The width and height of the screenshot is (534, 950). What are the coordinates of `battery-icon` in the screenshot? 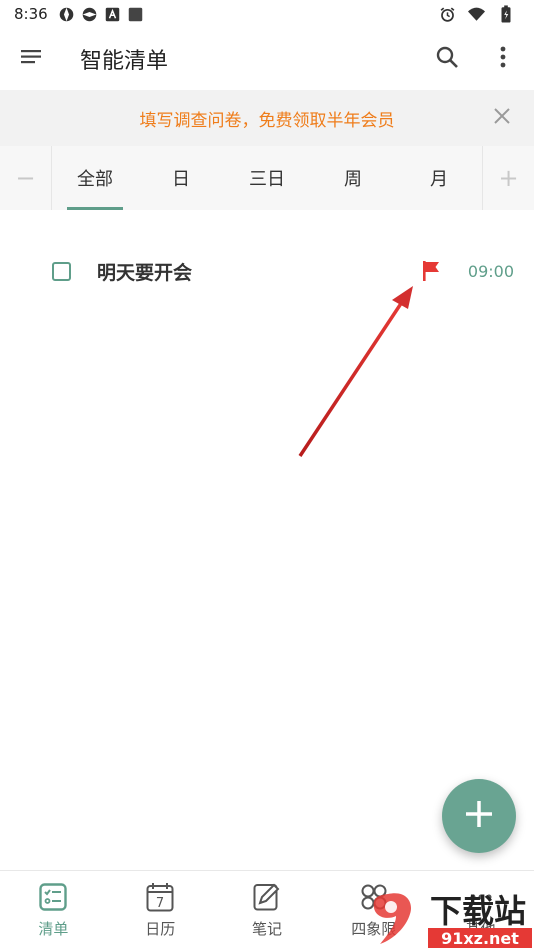 It's located at (505, 14).